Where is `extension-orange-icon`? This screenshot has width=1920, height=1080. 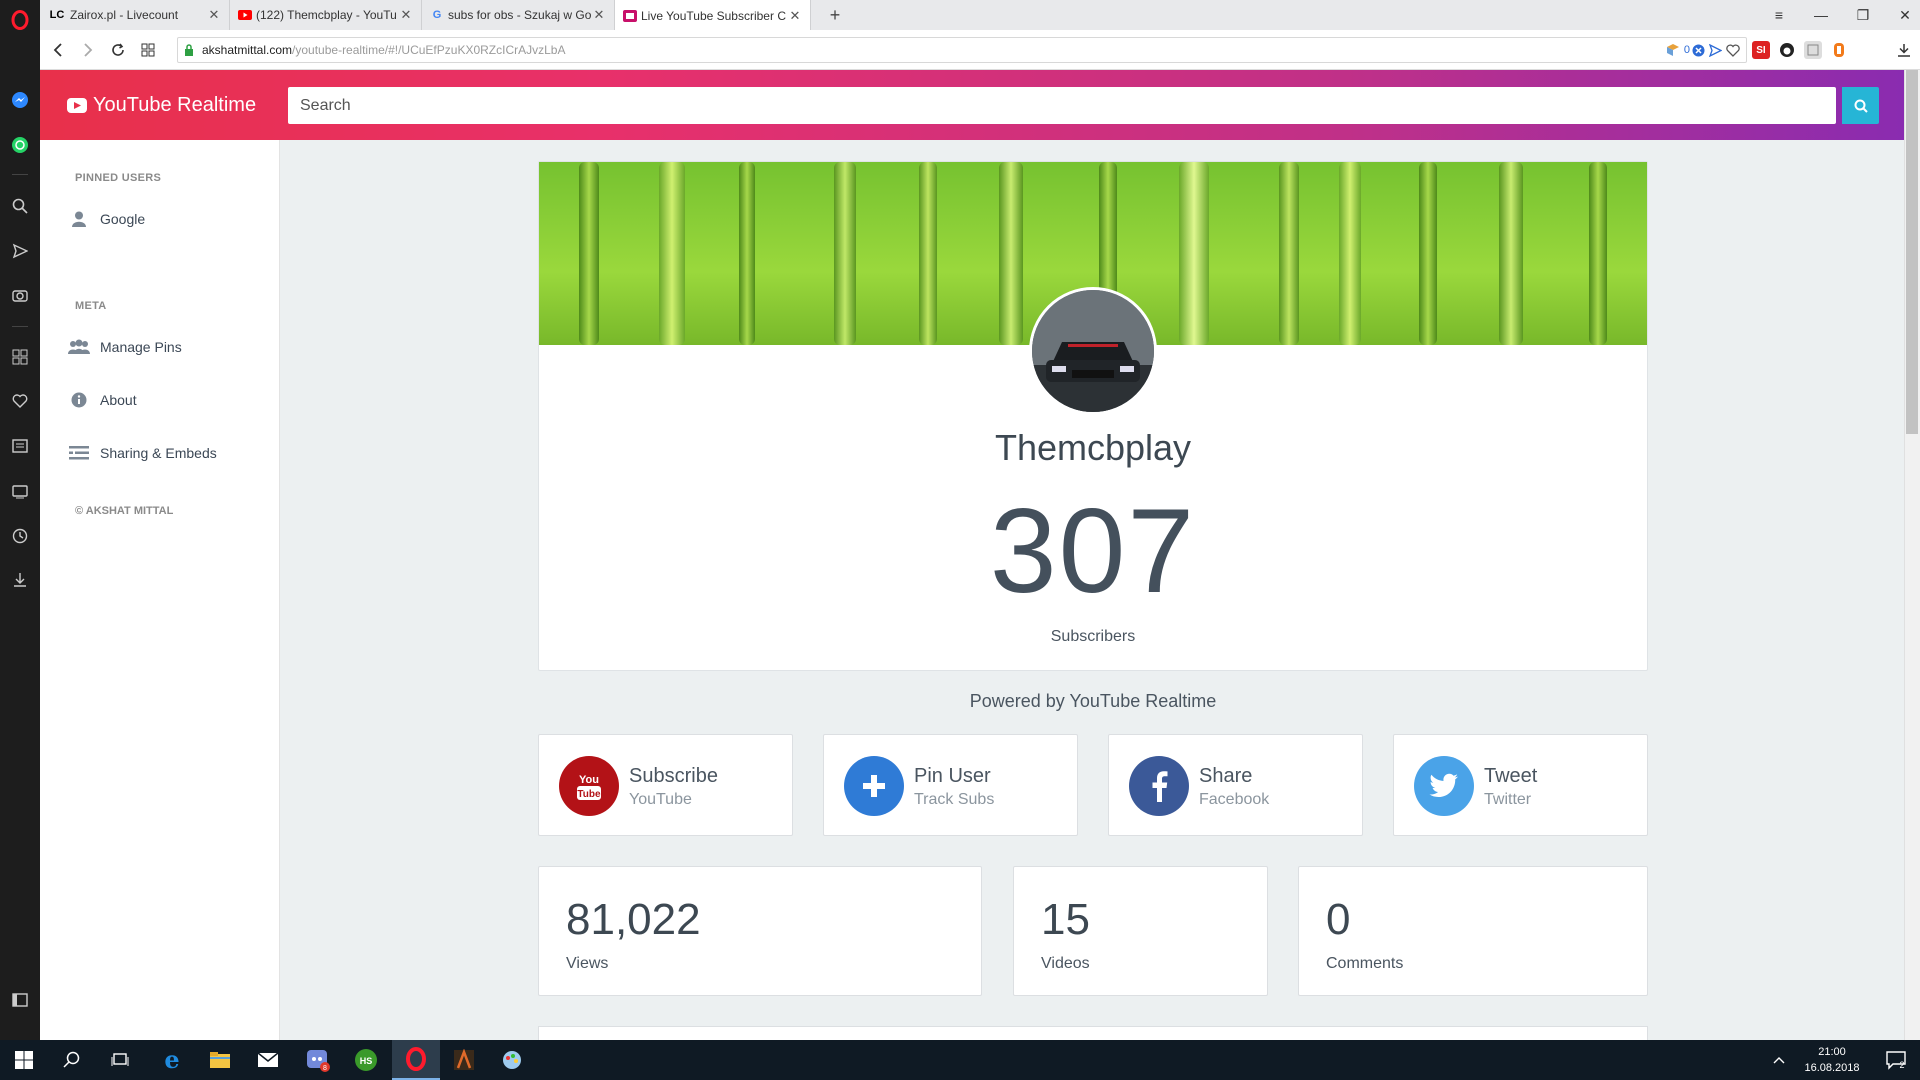 extension-orange-icon is located at coordinates (1839, 50).